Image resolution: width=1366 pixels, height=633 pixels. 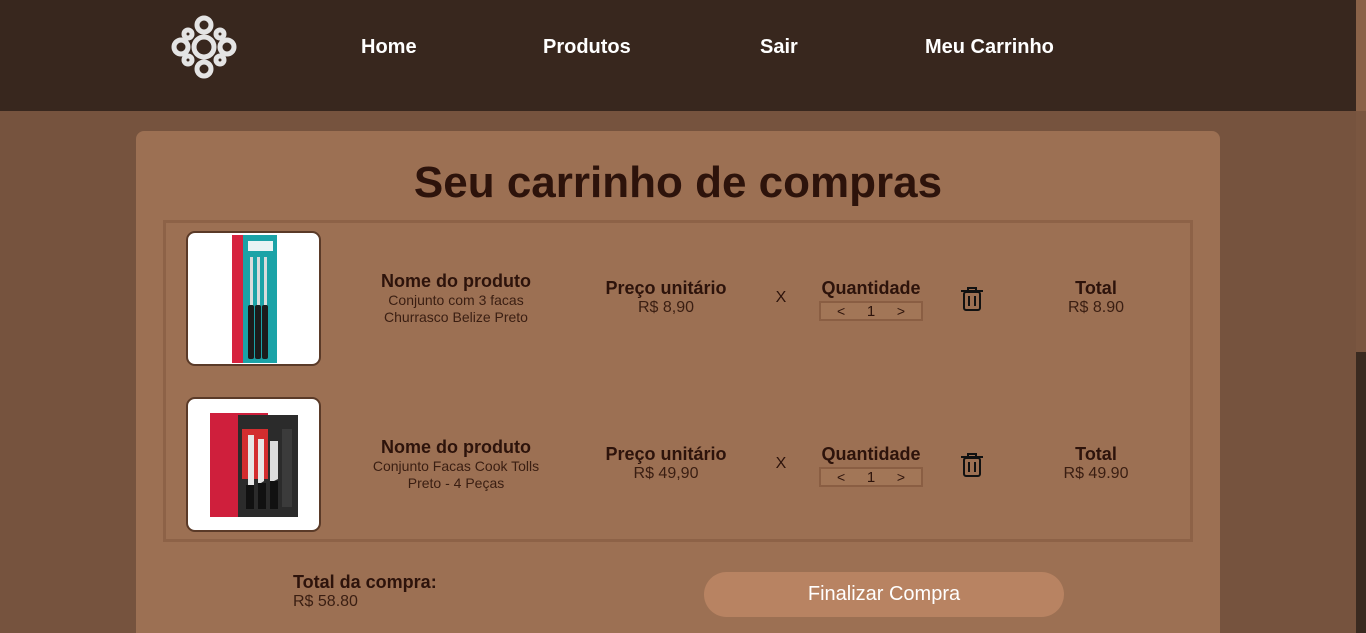 I want to click on product-name-line: Conjunto Facas Cook Tolls, so click(x=456, y=466).